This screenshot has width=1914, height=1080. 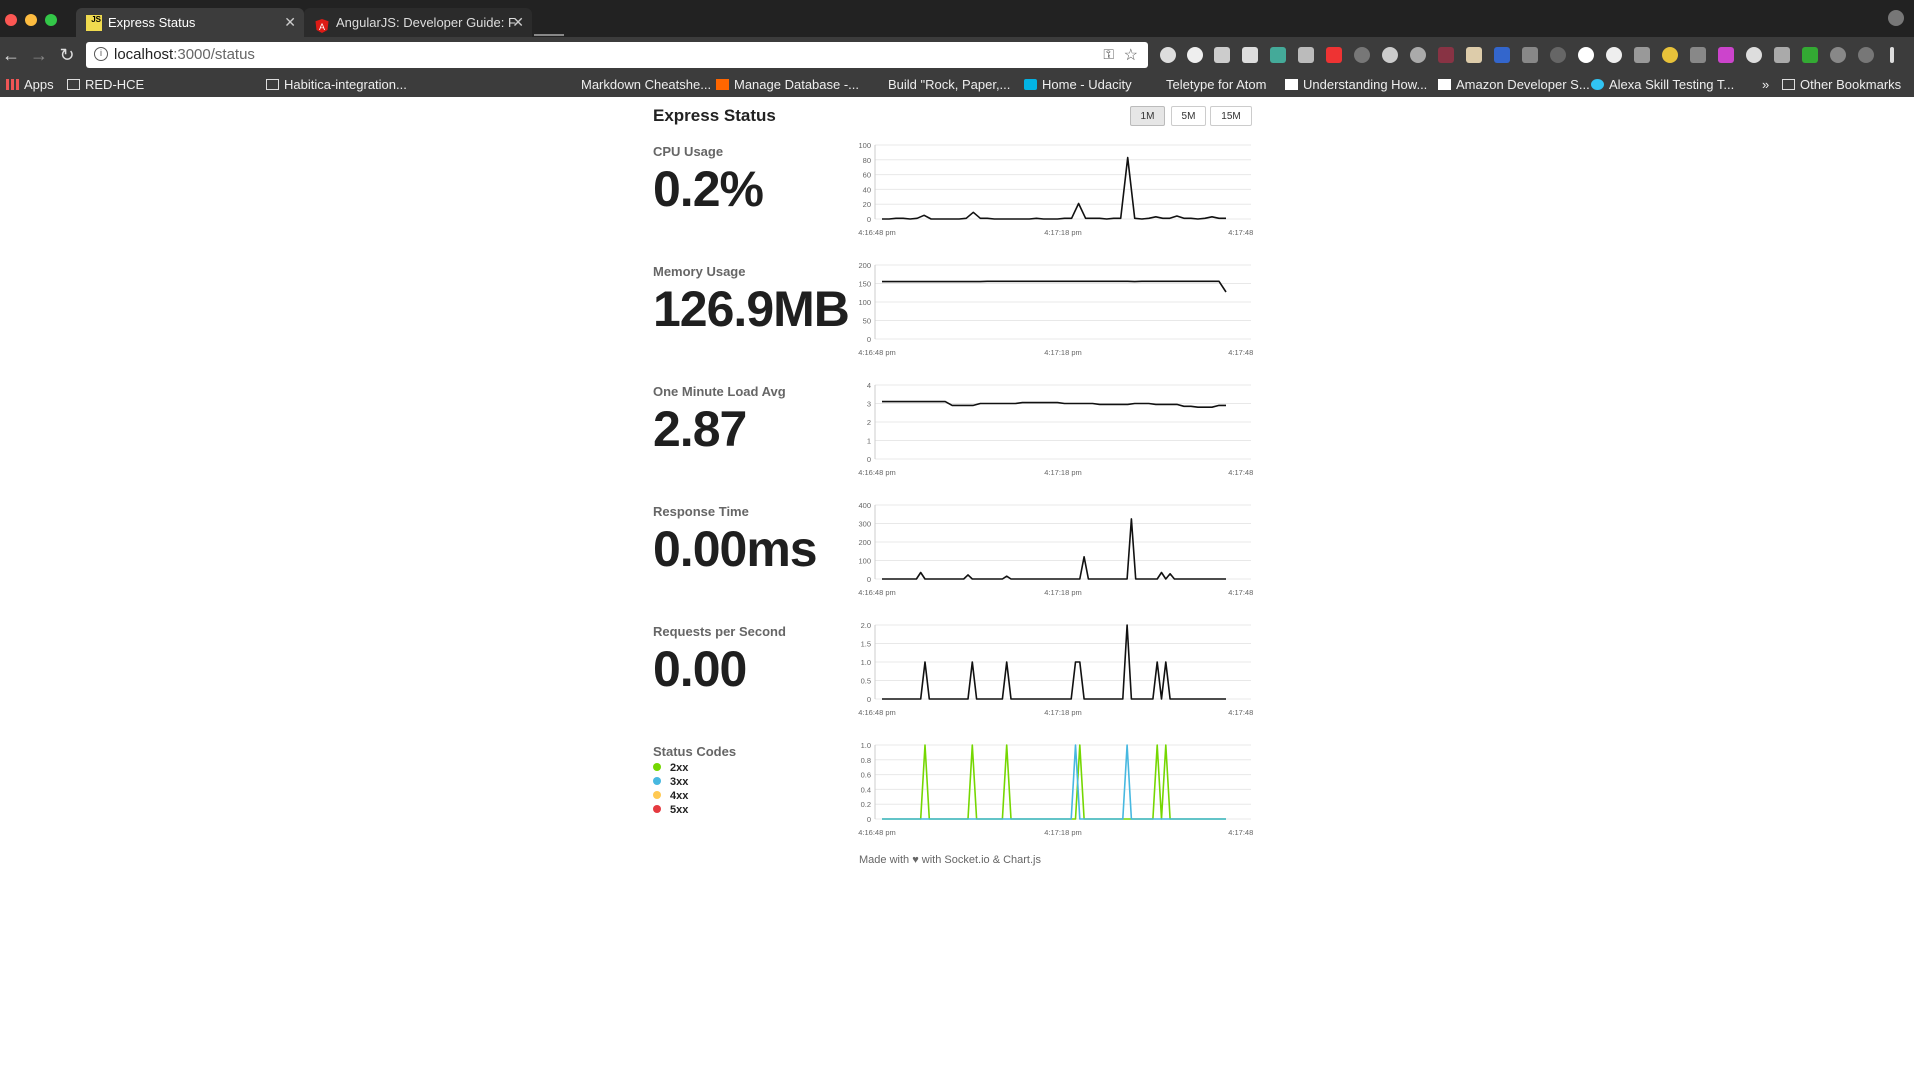 I want to click on reload-icon: ↻, so click(x=67, y=55).